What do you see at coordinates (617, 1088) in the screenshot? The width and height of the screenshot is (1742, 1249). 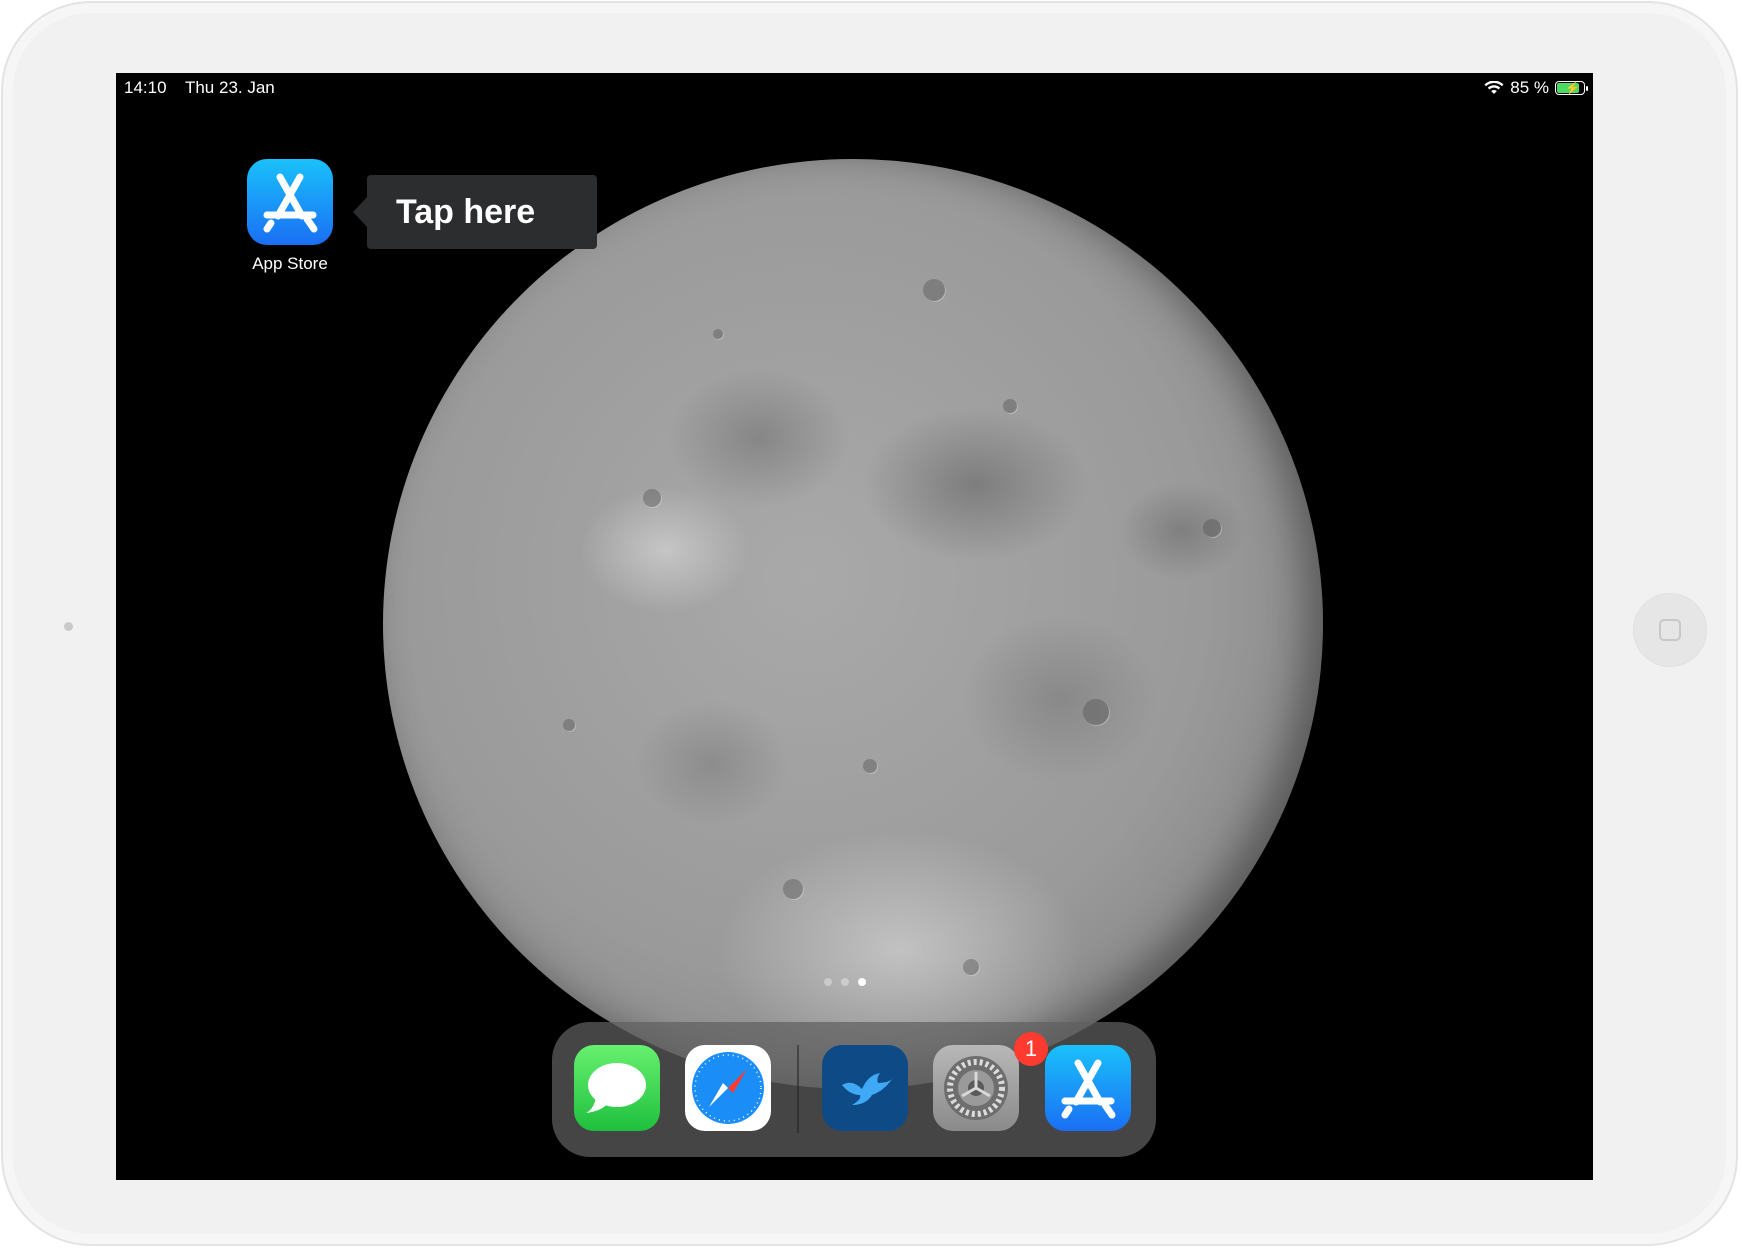 I see `messages-icon` at bounding box center [617, 1088].